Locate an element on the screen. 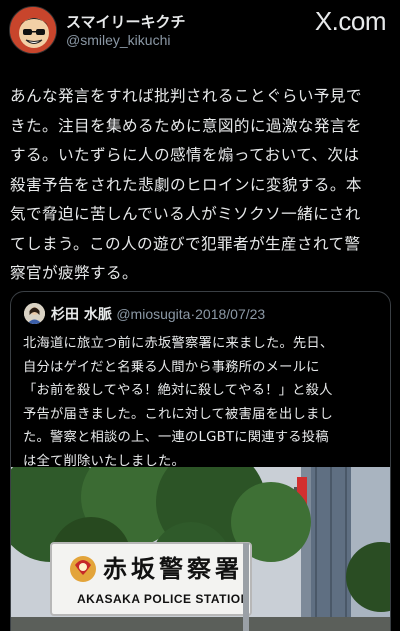 The width and height of the screenshot is (400, 631). quoted-line: 自分はゲイだと名乗る人間から事務所のメールに is located at coordinates (171, 367).